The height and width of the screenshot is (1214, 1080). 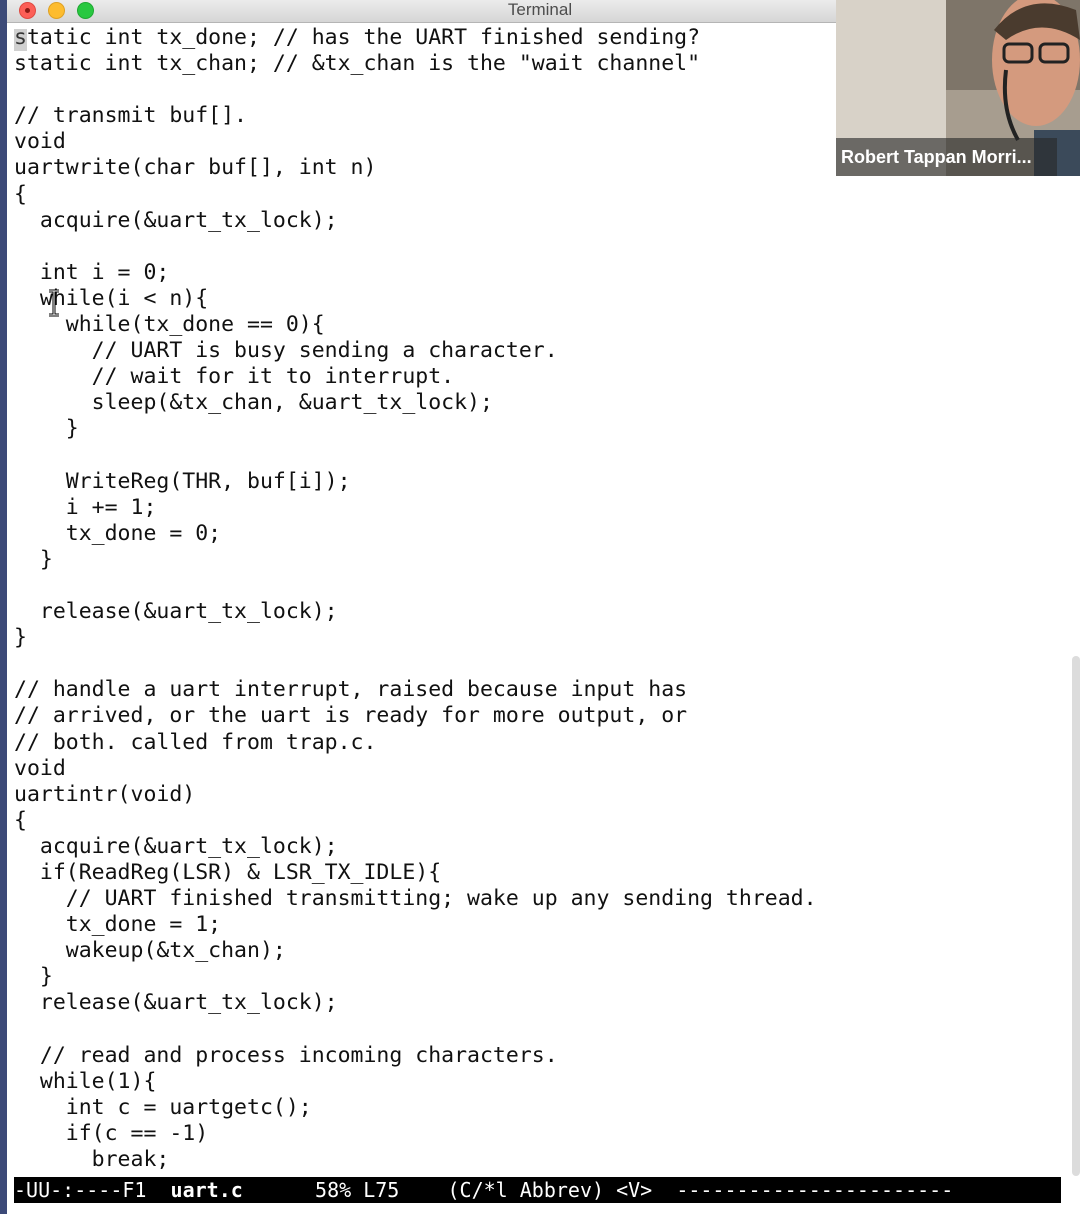 What do you see at coordinates (539, 743) in the screenshot?
I see `code-line: // both. called from trap.c.` at bounding box center [539, 743].